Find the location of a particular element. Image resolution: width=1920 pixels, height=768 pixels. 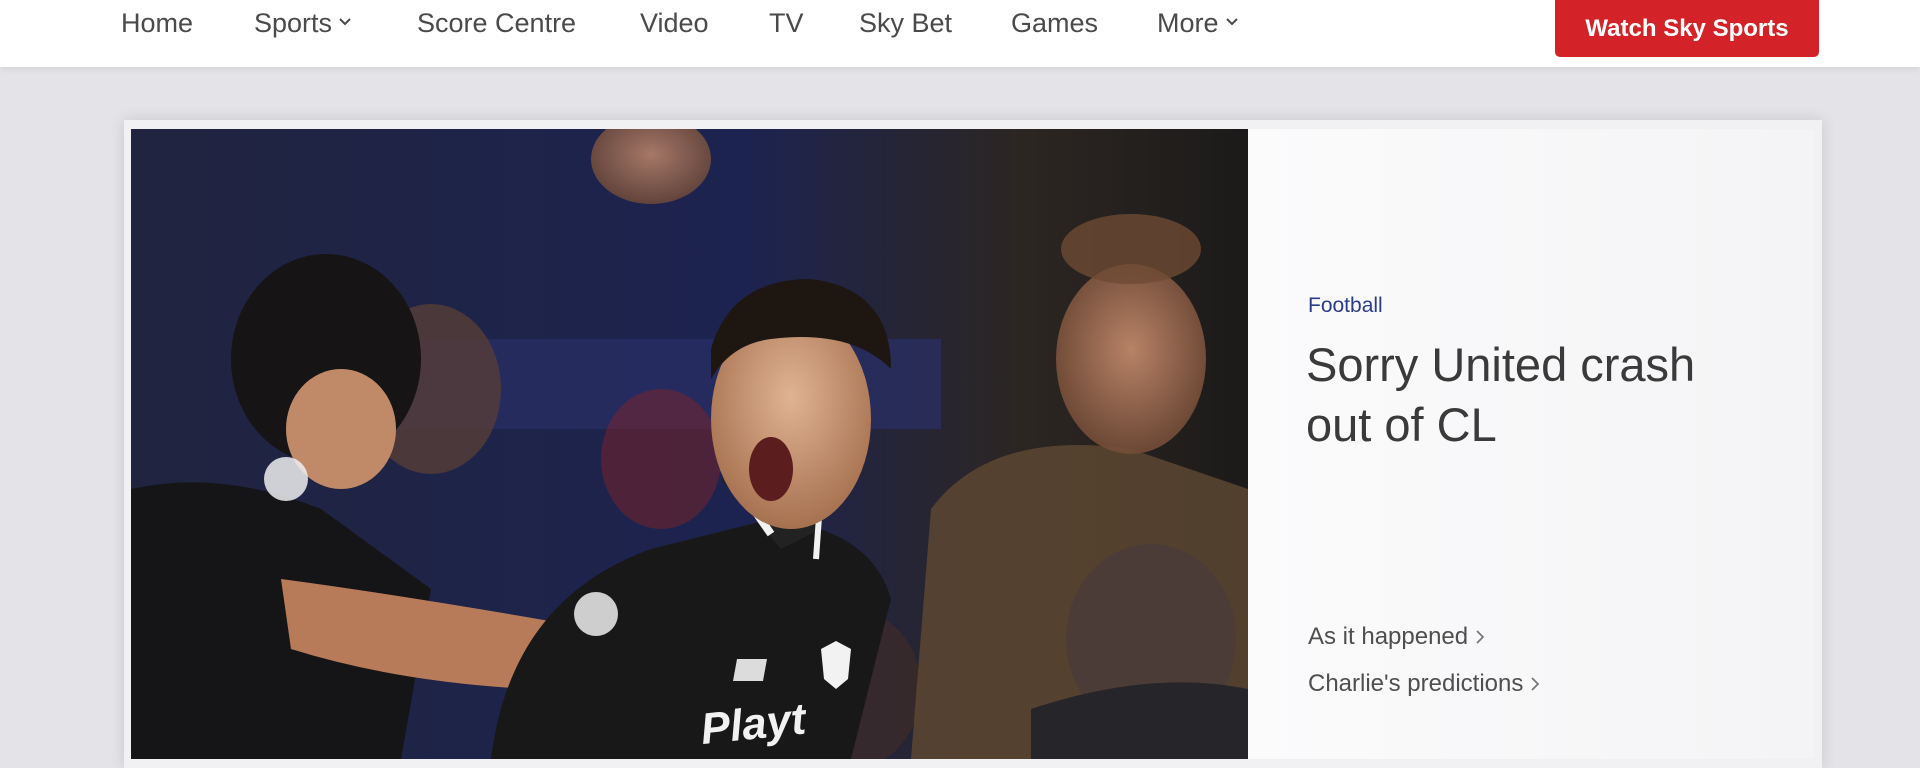

charlies-predictions-link: Charlie's predictions is located at coordinates (1424, 684).